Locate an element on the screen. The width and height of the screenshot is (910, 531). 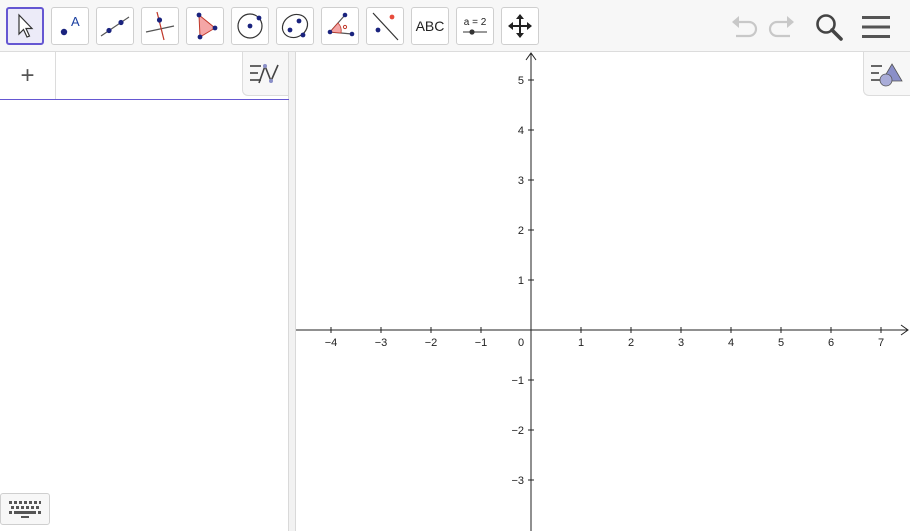
algebra-style-bar-toggle is located at coordinates (265, 74).